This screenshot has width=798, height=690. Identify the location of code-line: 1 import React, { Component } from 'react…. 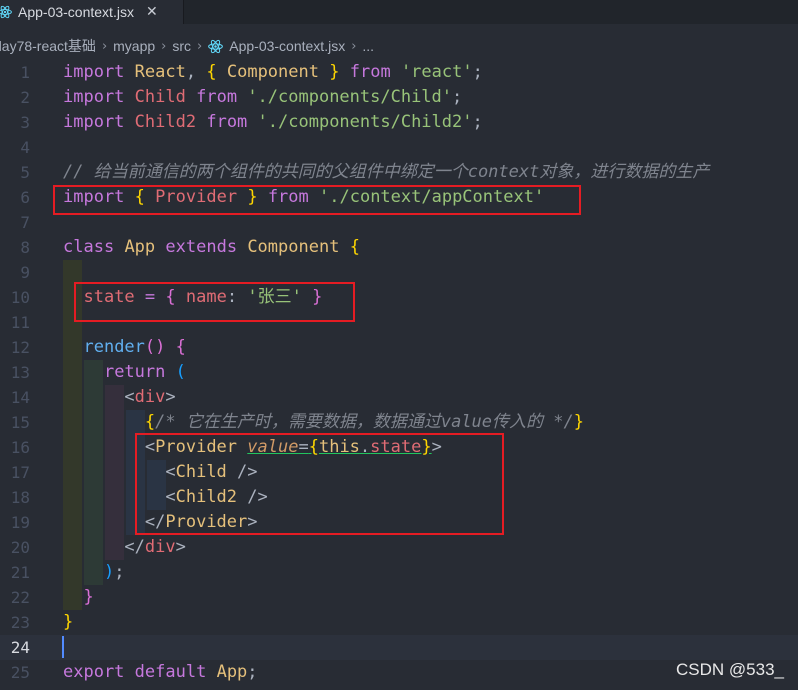
(251, 72).